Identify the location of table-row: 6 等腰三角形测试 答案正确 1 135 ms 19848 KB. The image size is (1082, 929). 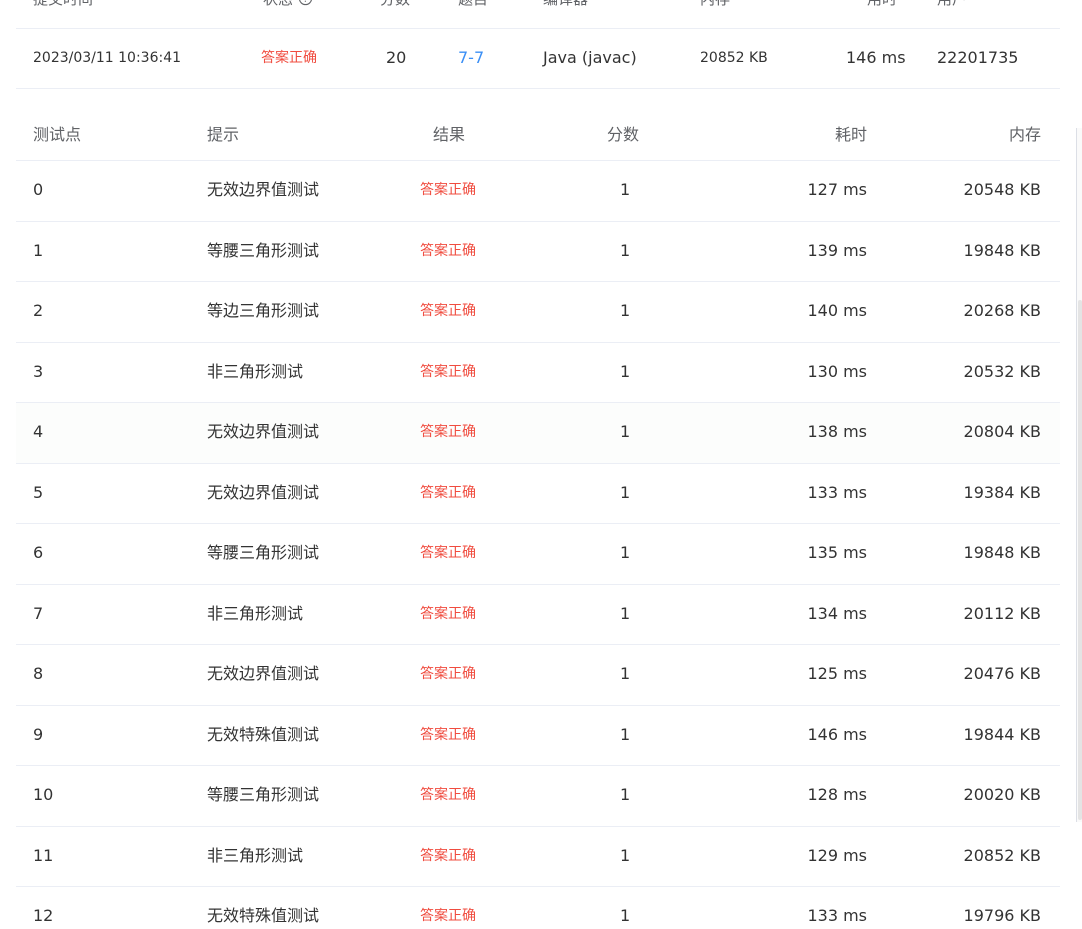
(538, 554).